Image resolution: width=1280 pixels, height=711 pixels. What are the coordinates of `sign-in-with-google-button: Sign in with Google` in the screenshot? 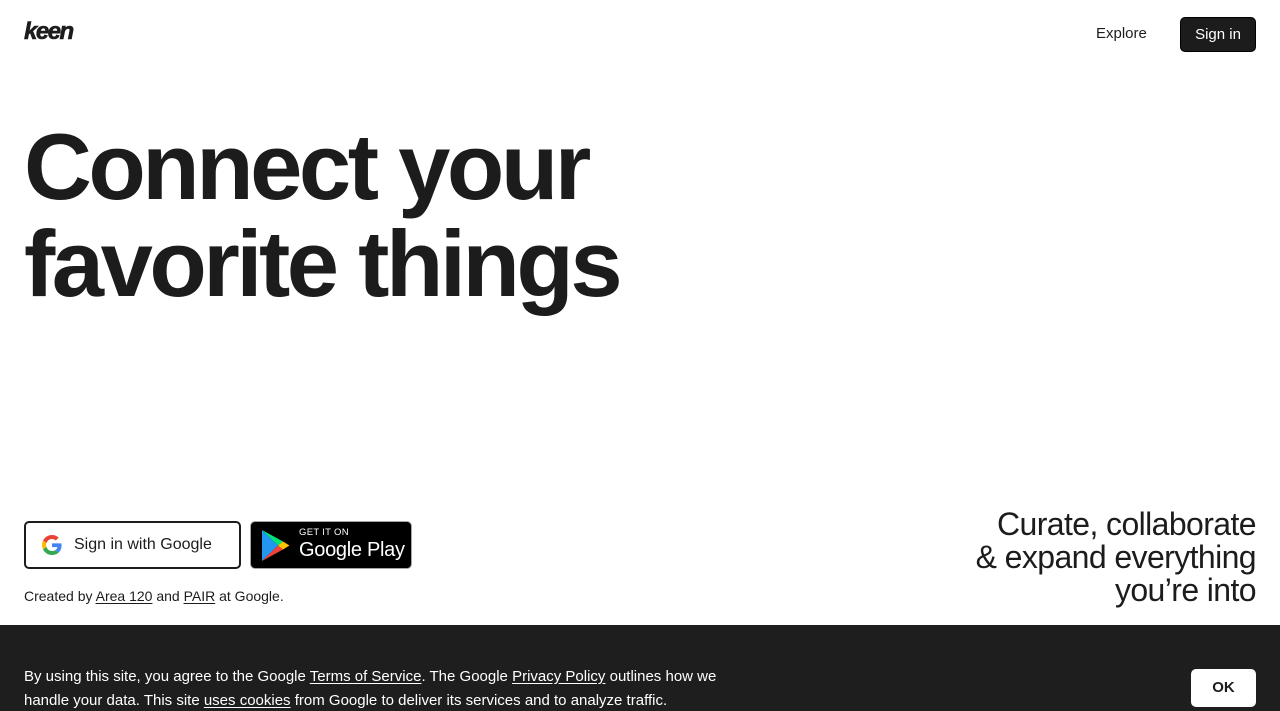 It's located at (132, 545).